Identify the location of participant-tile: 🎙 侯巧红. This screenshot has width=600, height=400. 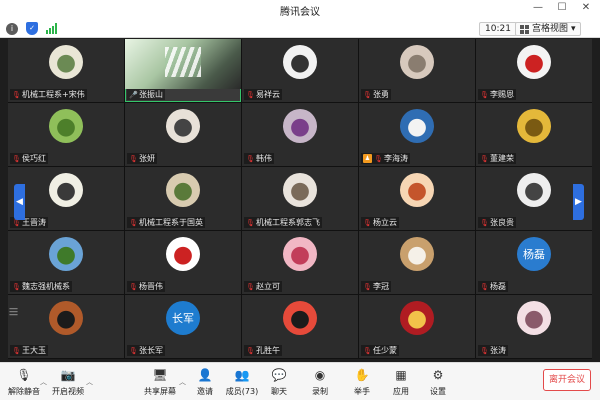
(66, 134).